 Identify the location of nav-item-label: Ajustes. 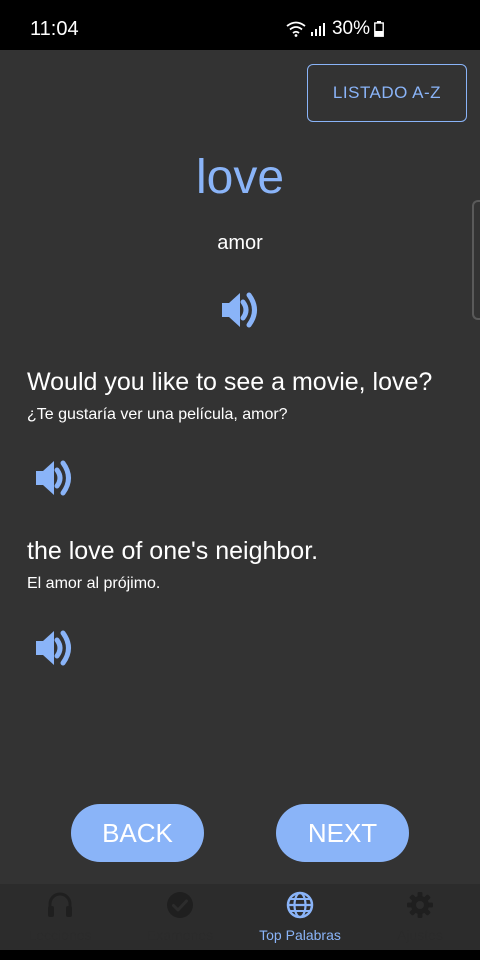
(420, 935).